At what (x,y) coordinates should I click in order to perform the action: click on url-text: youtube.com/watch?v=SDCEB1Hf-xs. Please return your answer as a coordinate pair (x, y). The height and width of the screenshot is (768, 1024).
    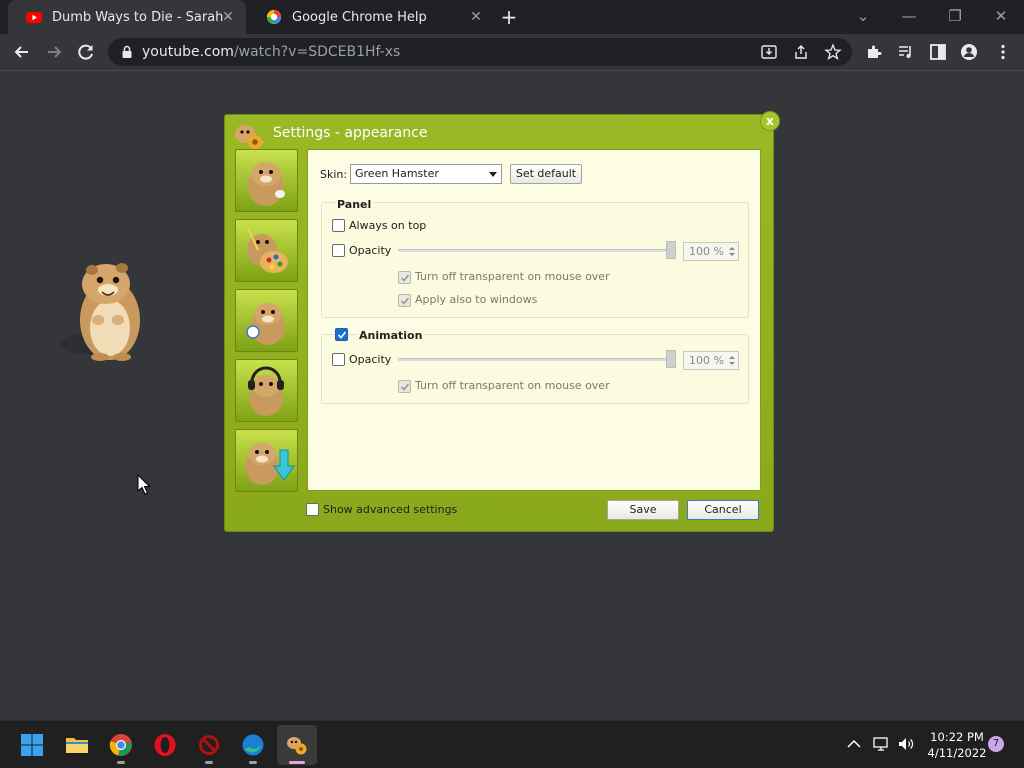
    Looking at the image, I should click on (271, 52).